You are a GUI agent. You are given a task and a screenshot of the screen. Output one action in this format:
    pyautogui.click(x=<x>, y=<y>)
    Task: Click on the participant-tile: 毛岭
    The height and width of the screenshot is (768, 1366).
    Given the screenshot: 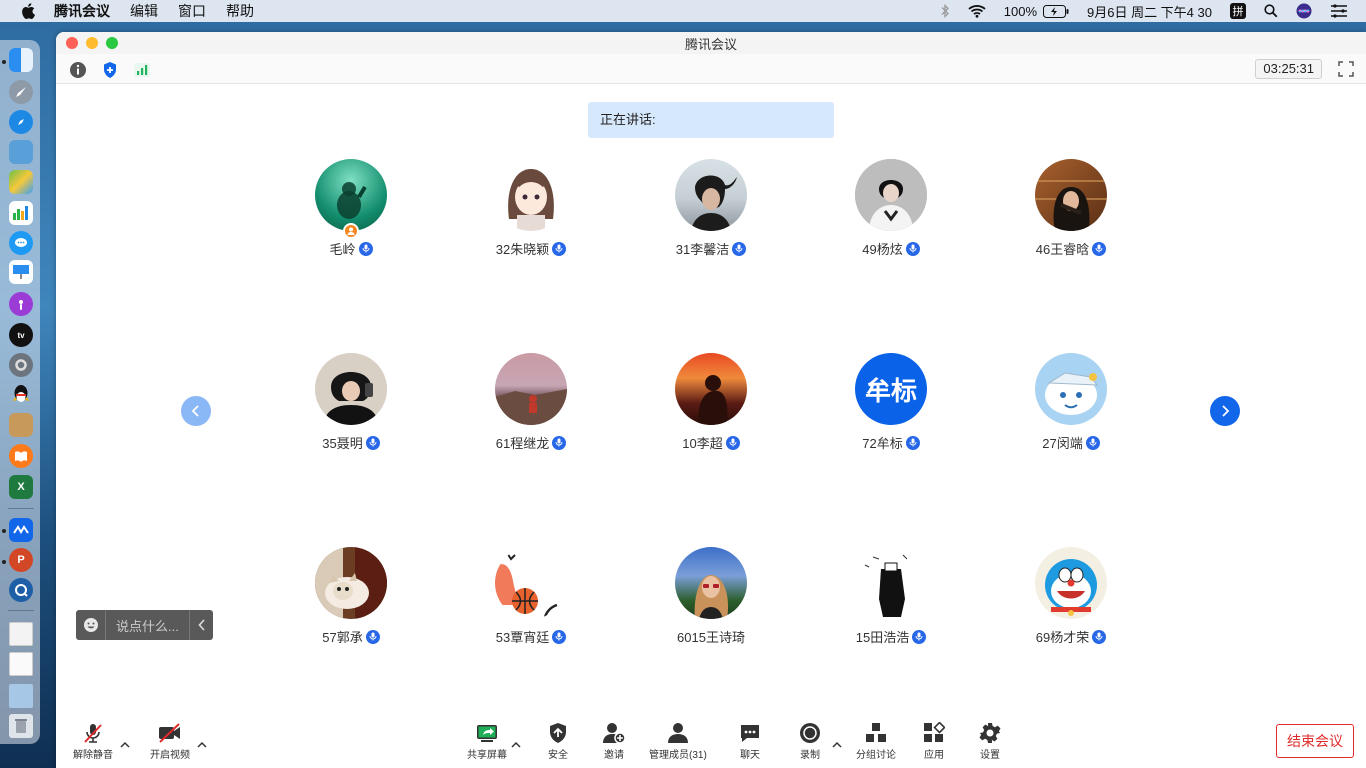 What is the action you would take?
    pyautogui.click(x=351, y=214)
    